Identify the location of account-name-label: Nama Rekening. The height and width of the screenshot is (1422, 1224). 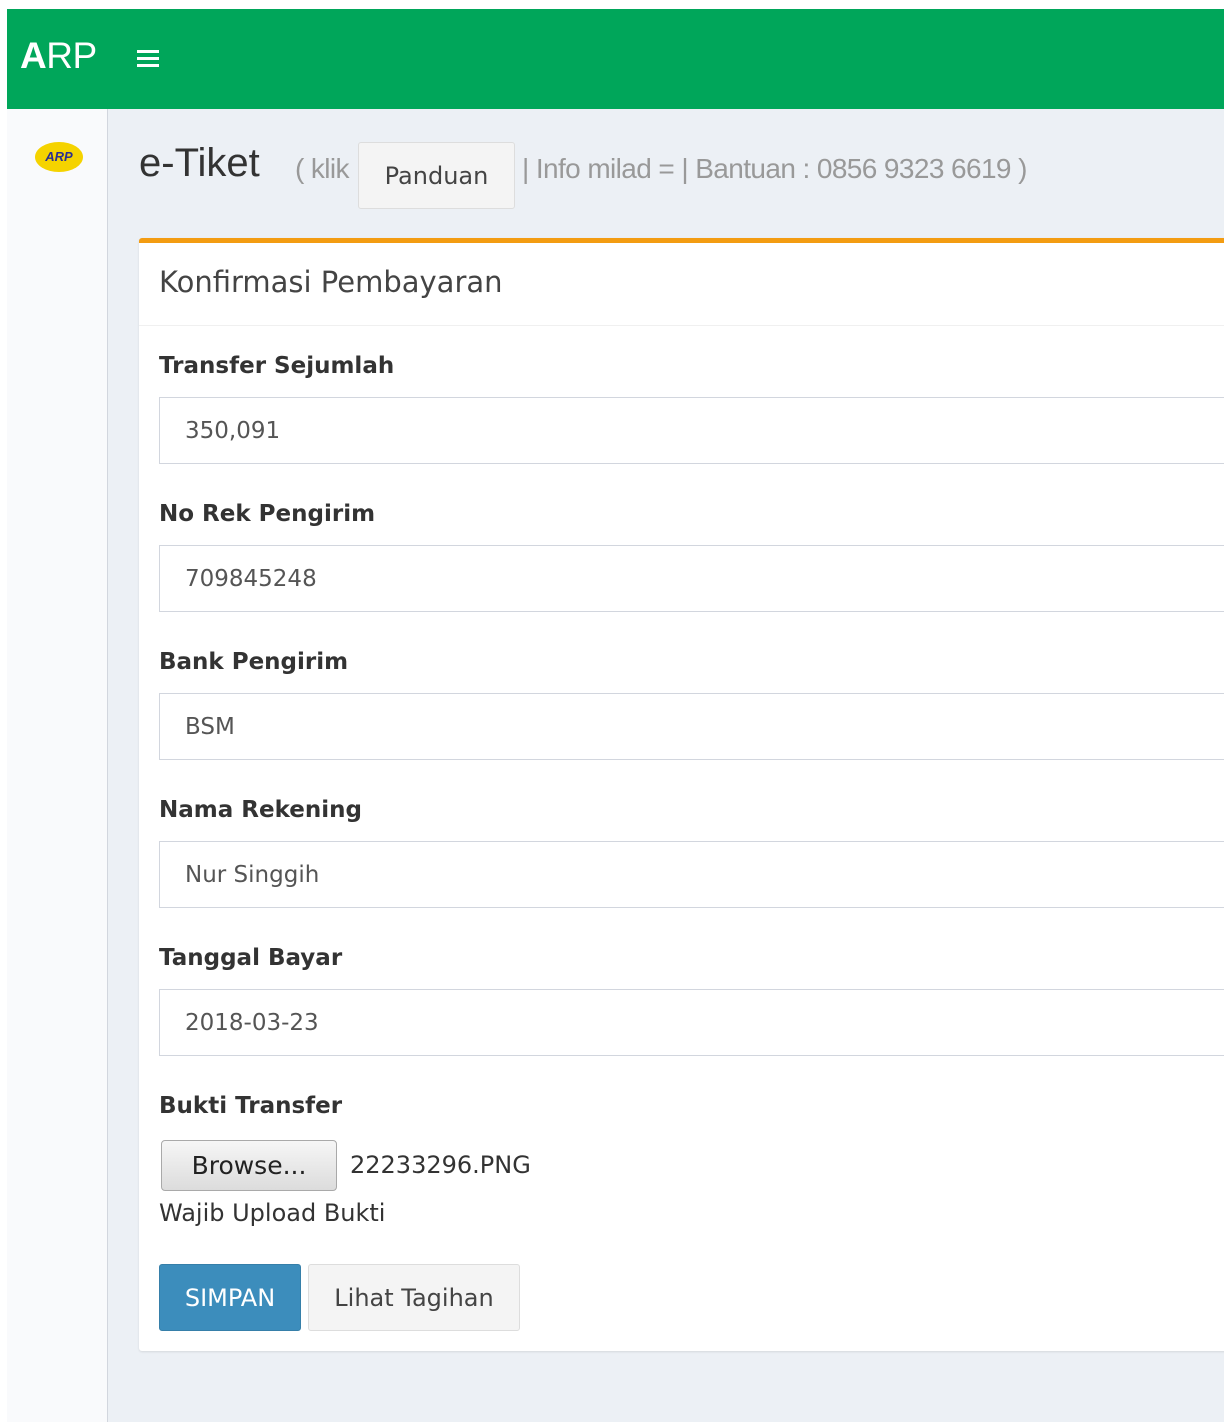
(260, 810).